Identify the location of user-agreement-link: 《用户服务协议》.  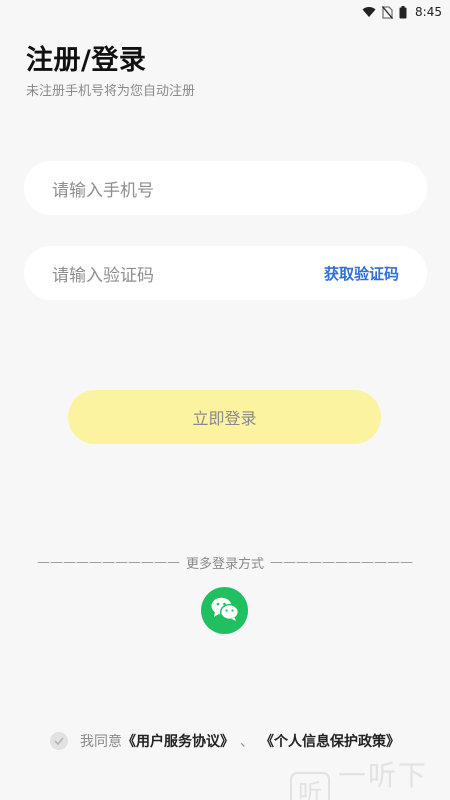
(178, 741).